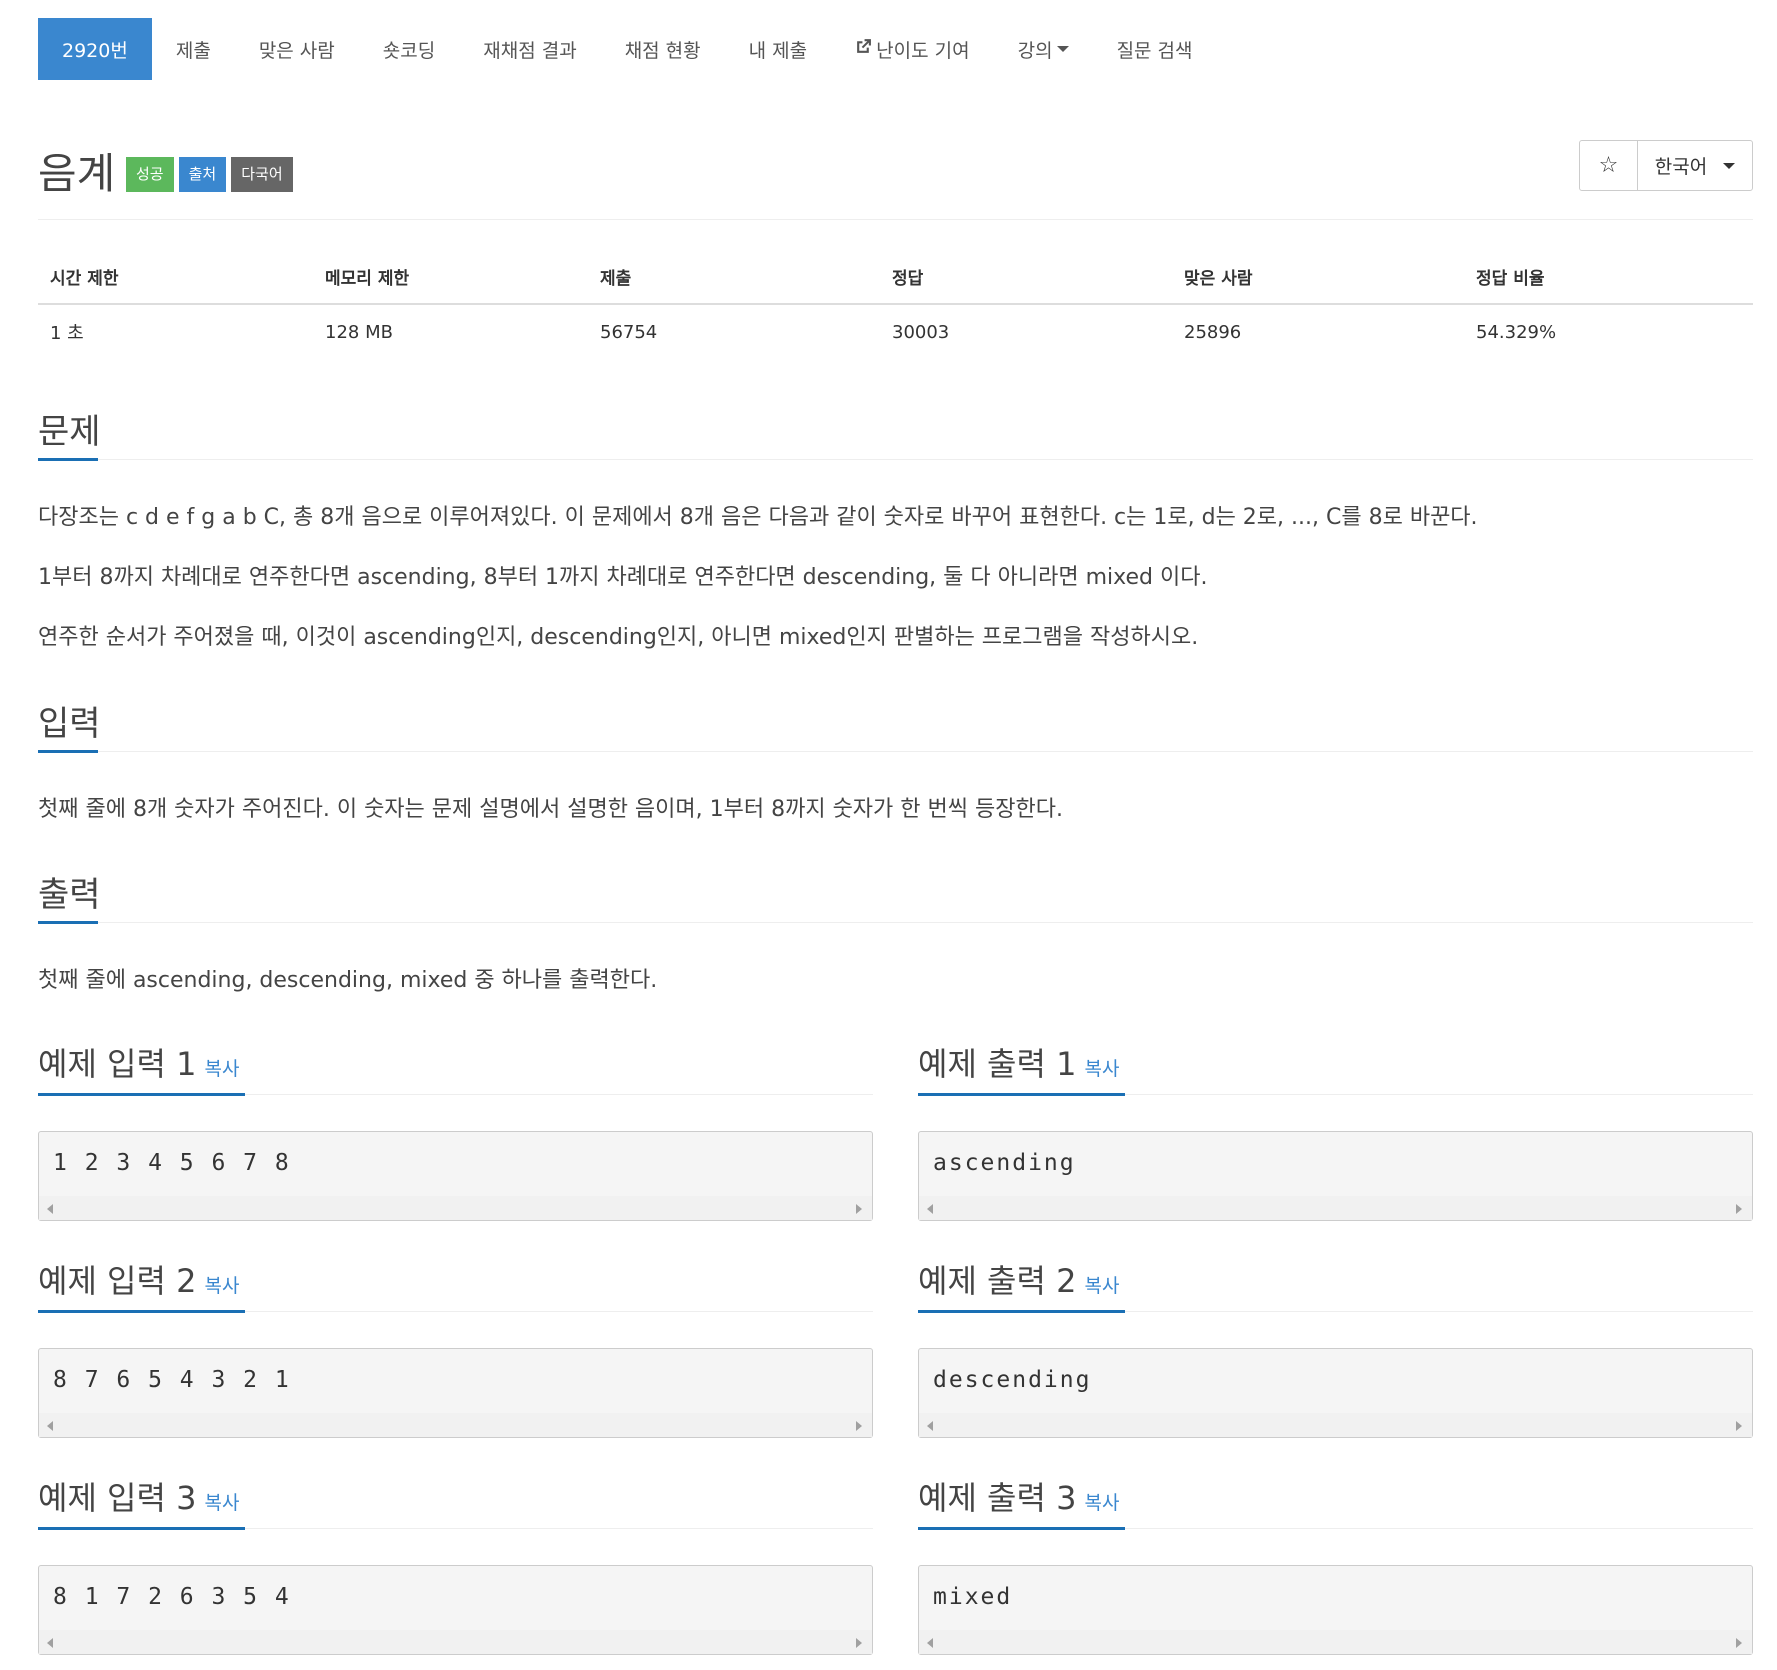 The height and width of the screenshot is (1670, 1777). Describe the element at coordinates (997, 1064) in the screenshot. I see `sample-title: 예제 출력 1` at that location.